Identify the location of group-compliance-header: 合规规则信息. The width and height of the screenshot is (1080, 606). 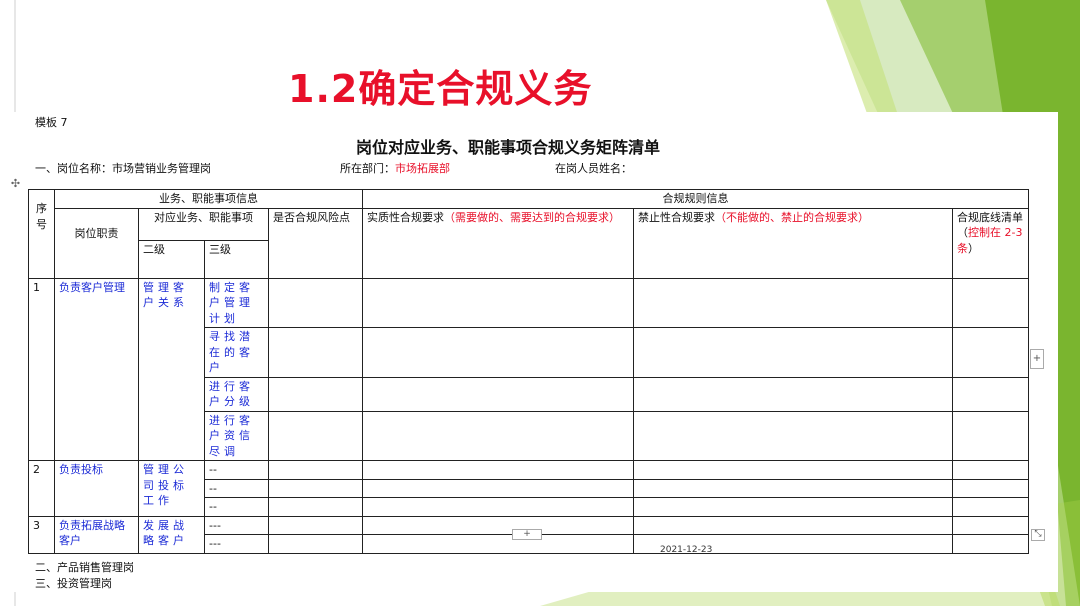
(695, 199).